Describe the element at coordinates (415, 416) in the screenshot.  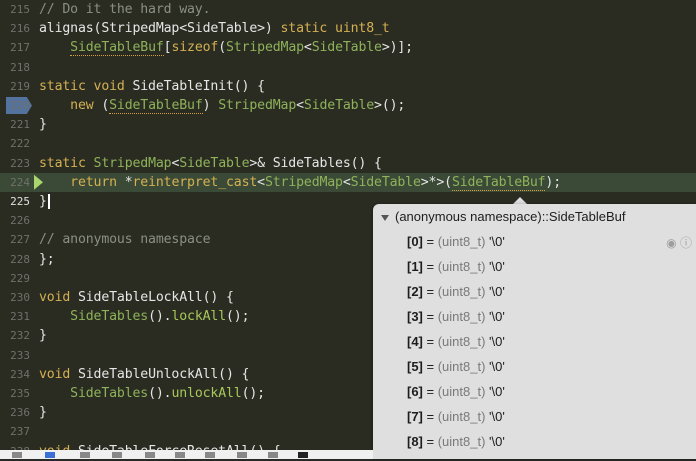
I see `variable-index: [7]` at that location.